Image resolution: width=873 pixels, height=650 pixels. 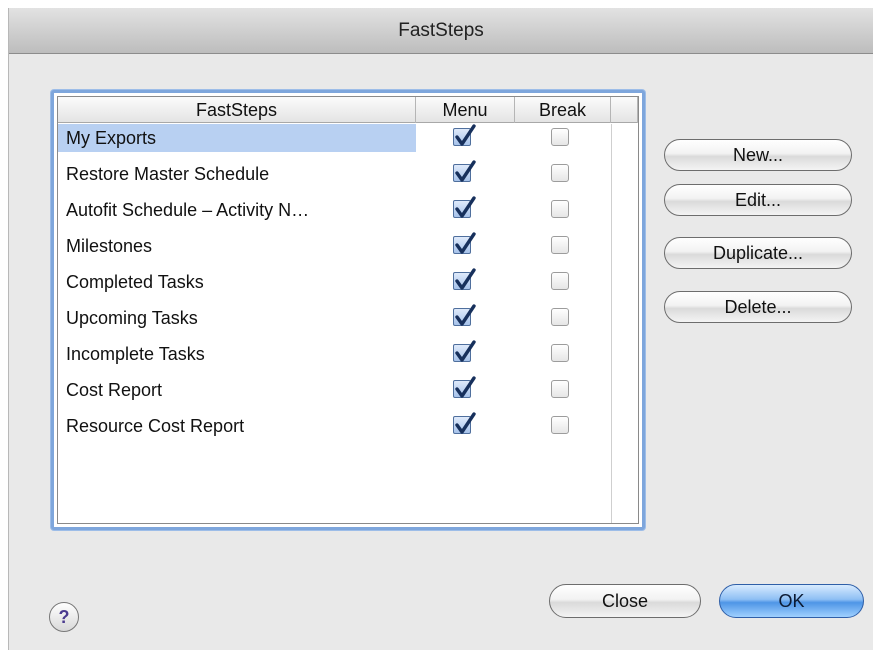 I want to click on table-row: My Exports, so click(x=348, y=142).